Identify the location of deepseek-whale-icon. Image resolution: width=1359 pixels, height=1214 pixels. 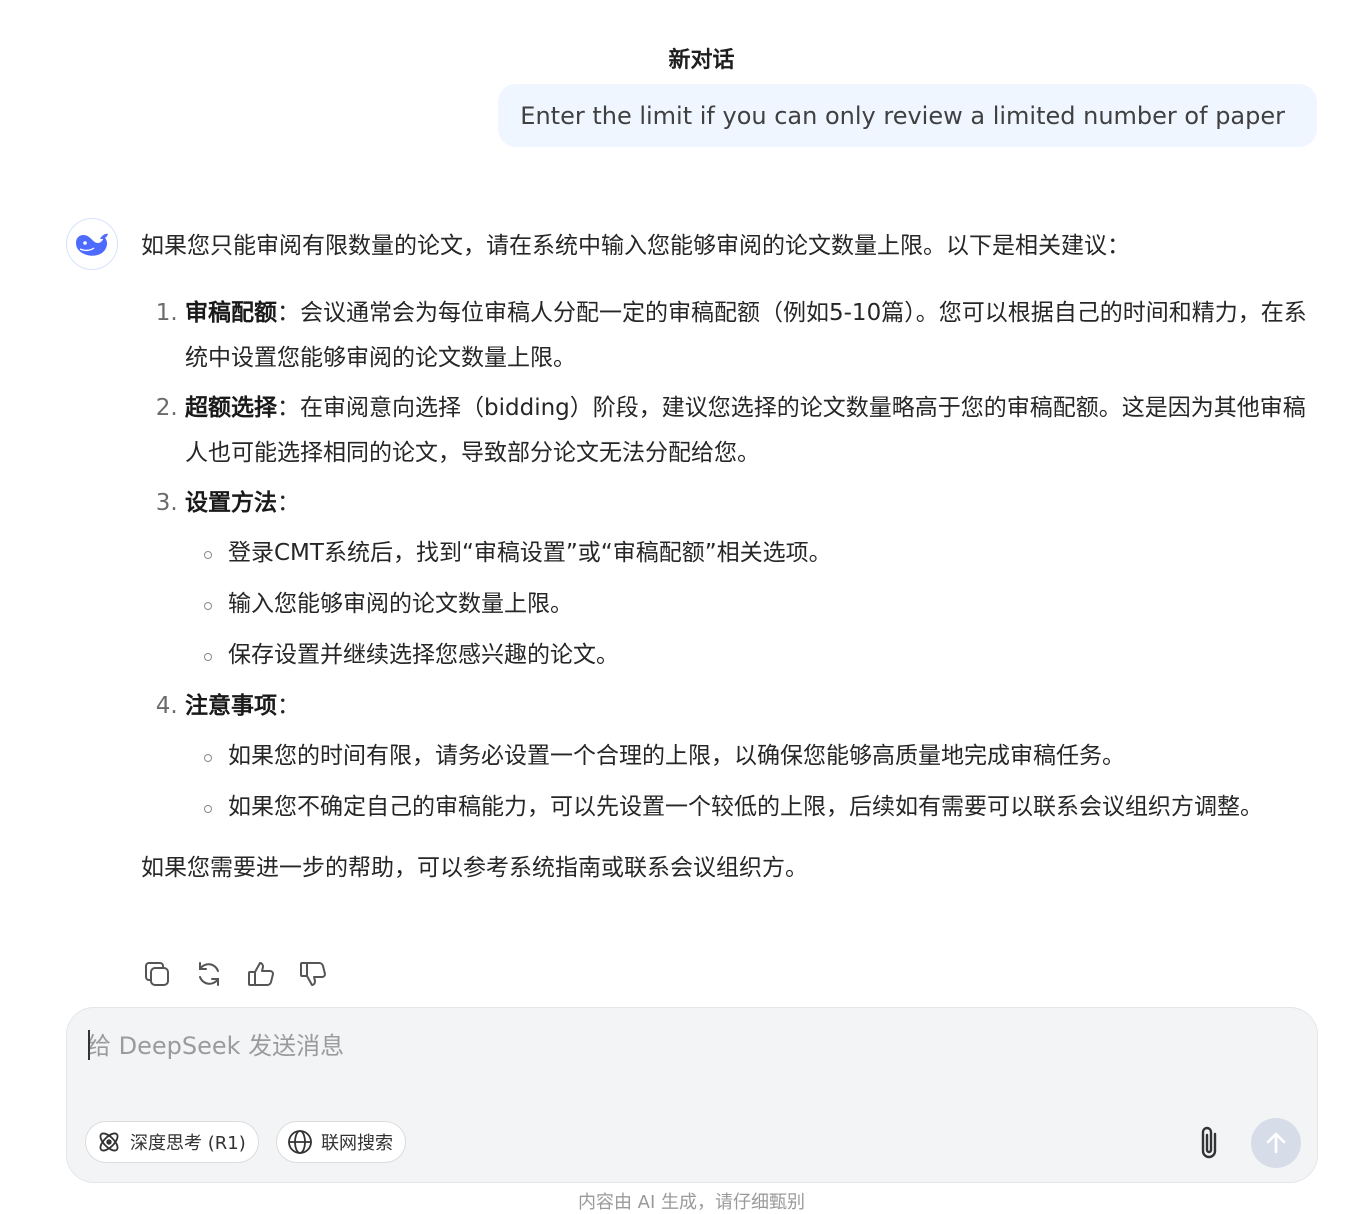
(92, 244).